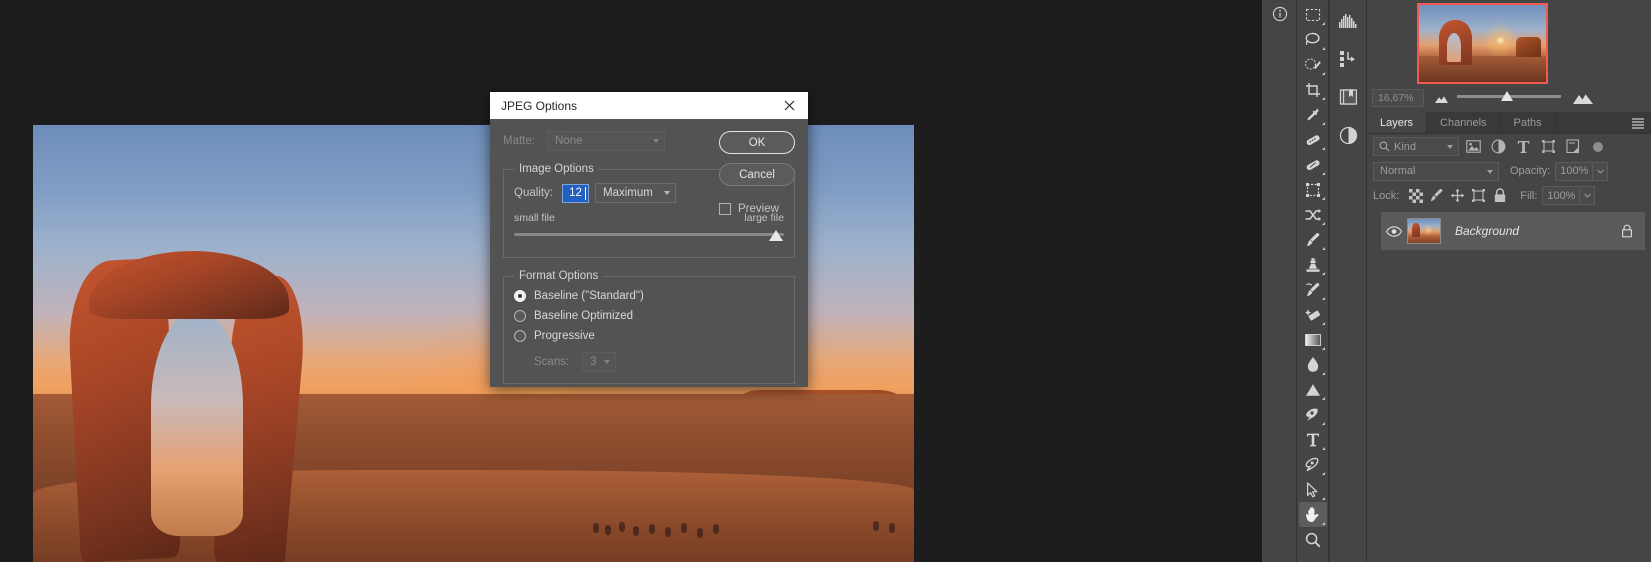 The width and height of the screenshot is (1651, 562). Describe the element at coordinates (1523, 147) in the screenshot. I see `filter-type-icon` at that location.